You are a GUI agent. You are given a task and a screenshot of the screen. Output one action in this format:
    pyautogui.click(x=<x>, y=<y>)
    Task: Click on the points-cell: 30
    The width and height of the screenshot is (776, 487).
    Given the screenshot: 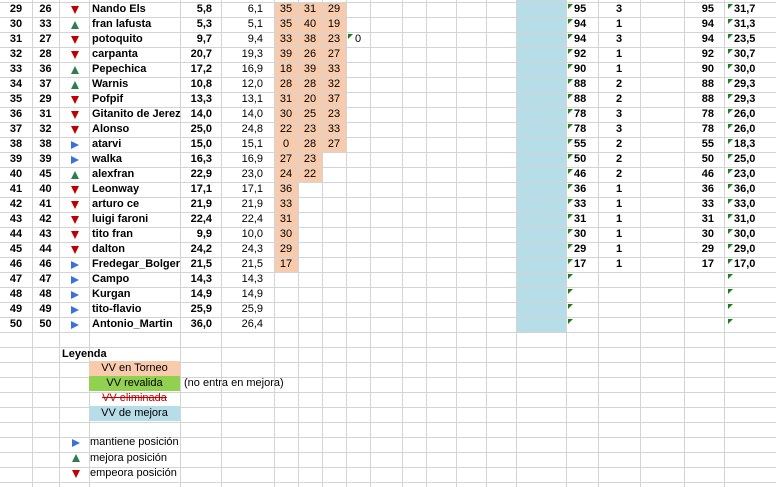 What is the action you would take?
    pyautogui.click(x=580, y=234)
    